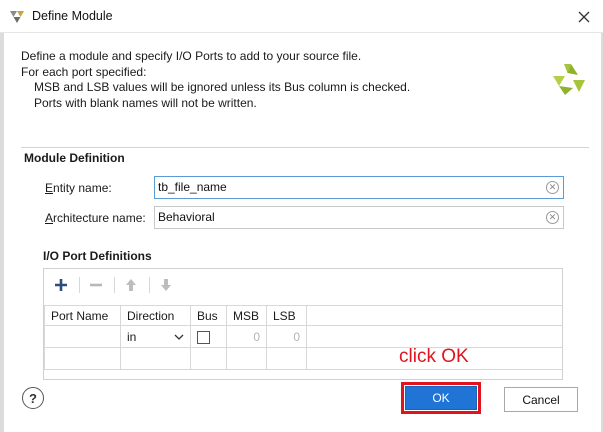 Image resolution: width=603 pixels, height=432 pixels. Describe the element at coordinates (246, 336) in the screenshot. I see `msb-cell: 0` at that location.